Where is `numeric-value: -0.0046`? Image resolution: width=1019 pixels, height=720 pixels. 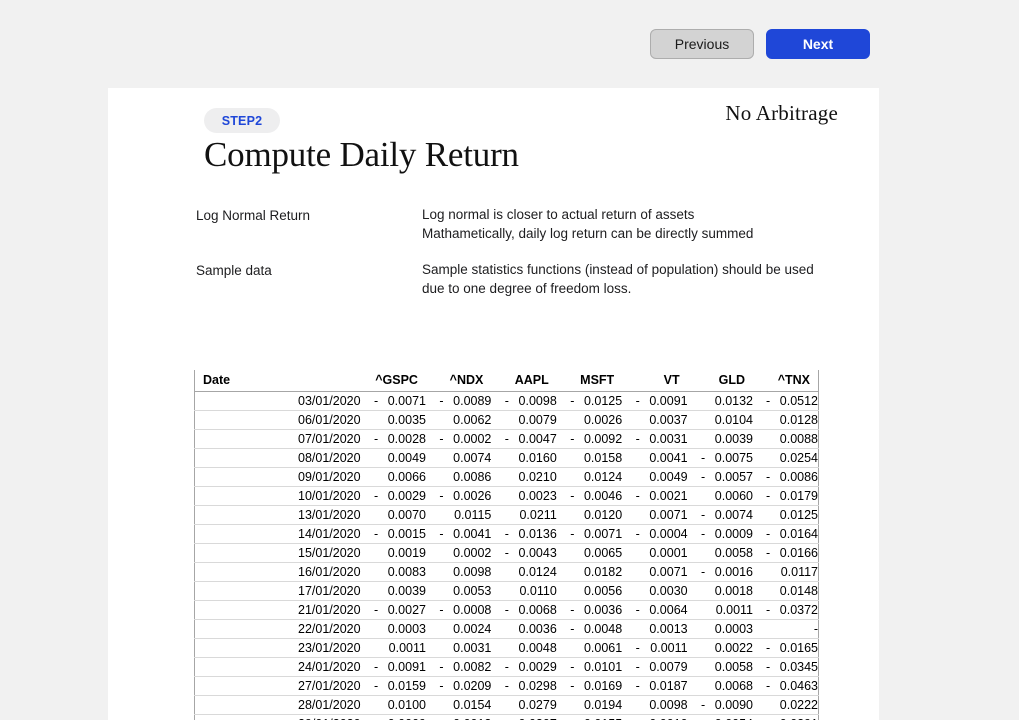
numeric-value: -0.0046 is located at coordinates (589, 496).